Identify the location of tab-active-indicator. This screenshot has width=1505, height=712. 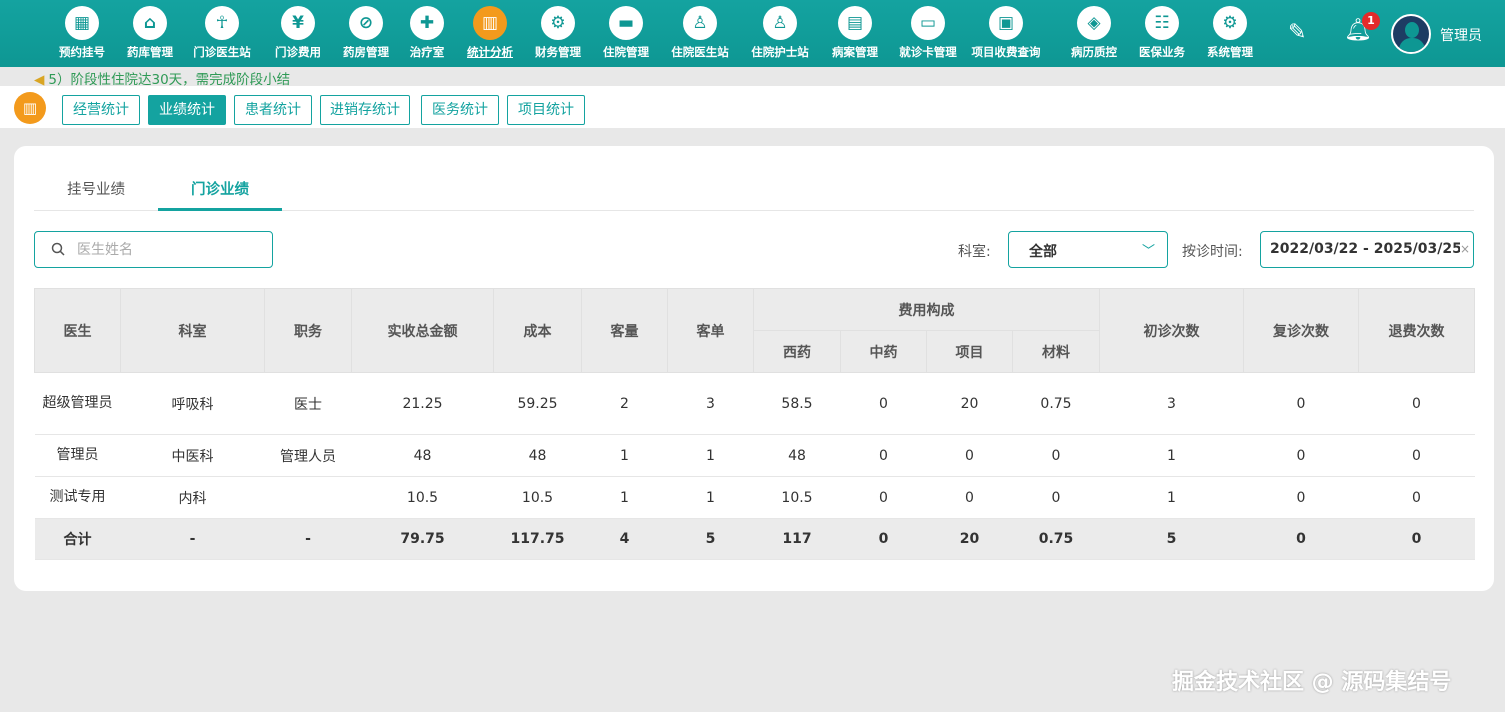
(220, 209).